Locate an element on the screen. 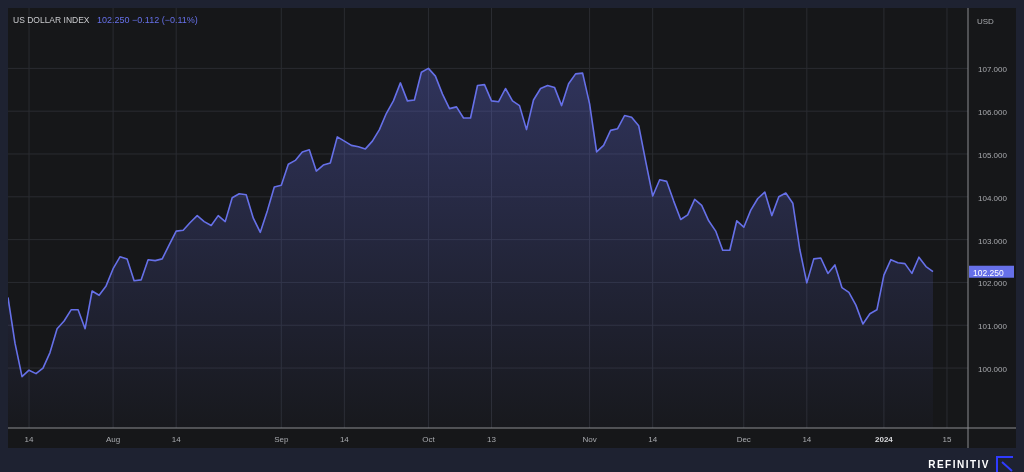  x-axis-label: Sep is located at coordinates (281, 439).